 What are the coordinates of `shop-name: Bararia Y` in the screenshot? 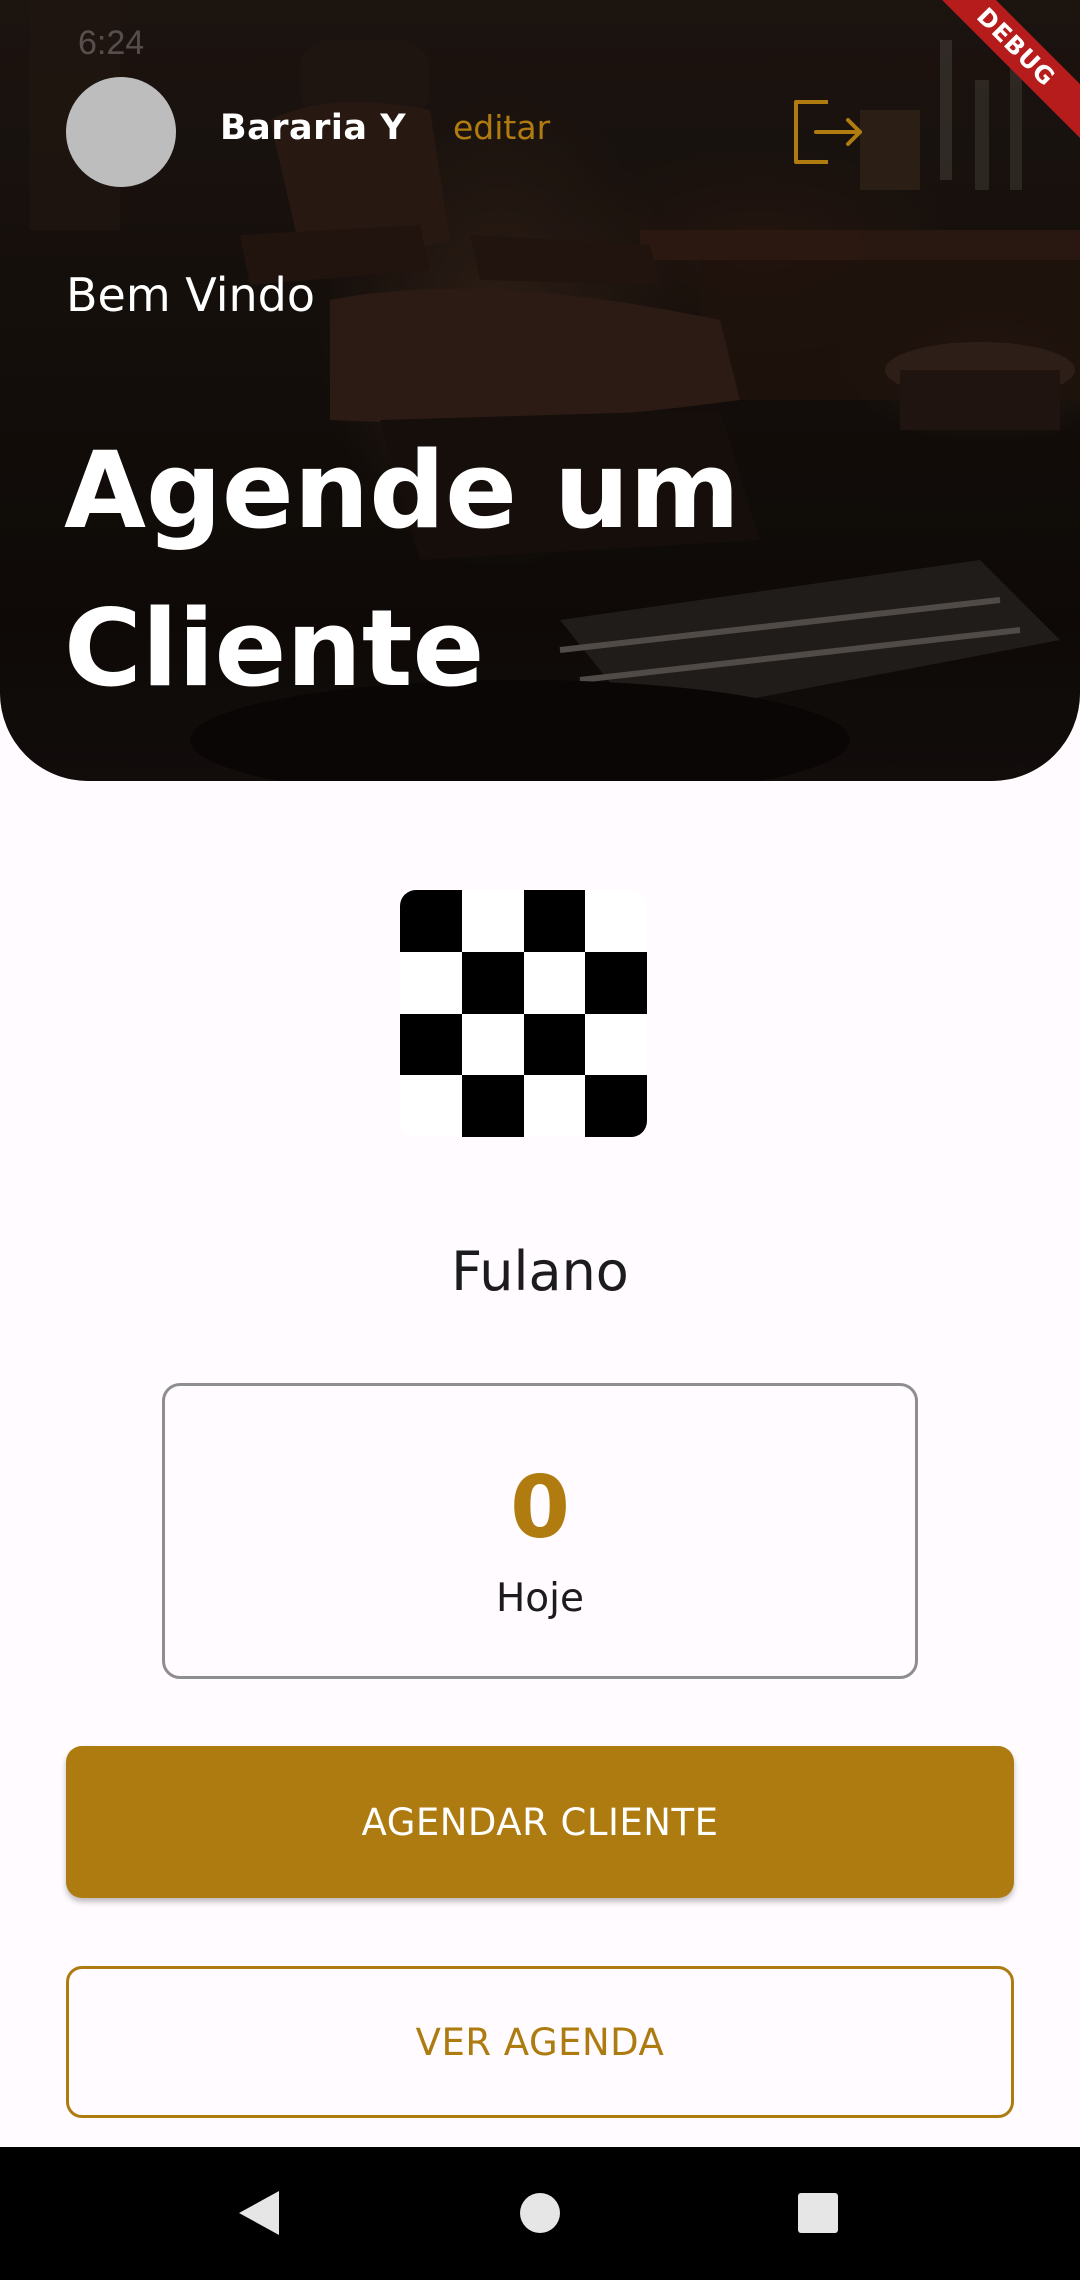 It's located at (313, 128).